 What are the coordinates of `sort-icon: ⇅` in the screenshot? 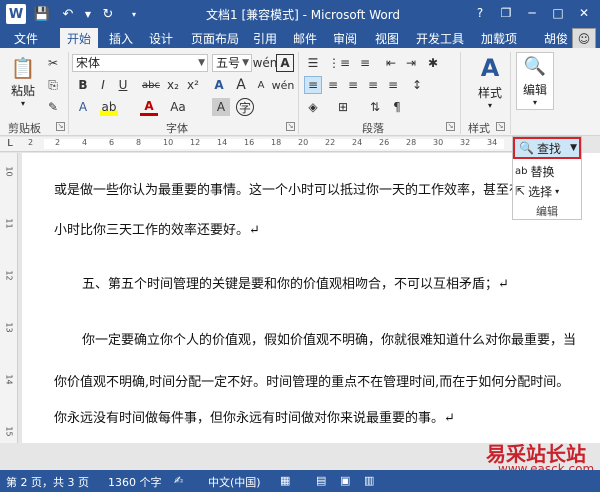 It's located at (375, 107).